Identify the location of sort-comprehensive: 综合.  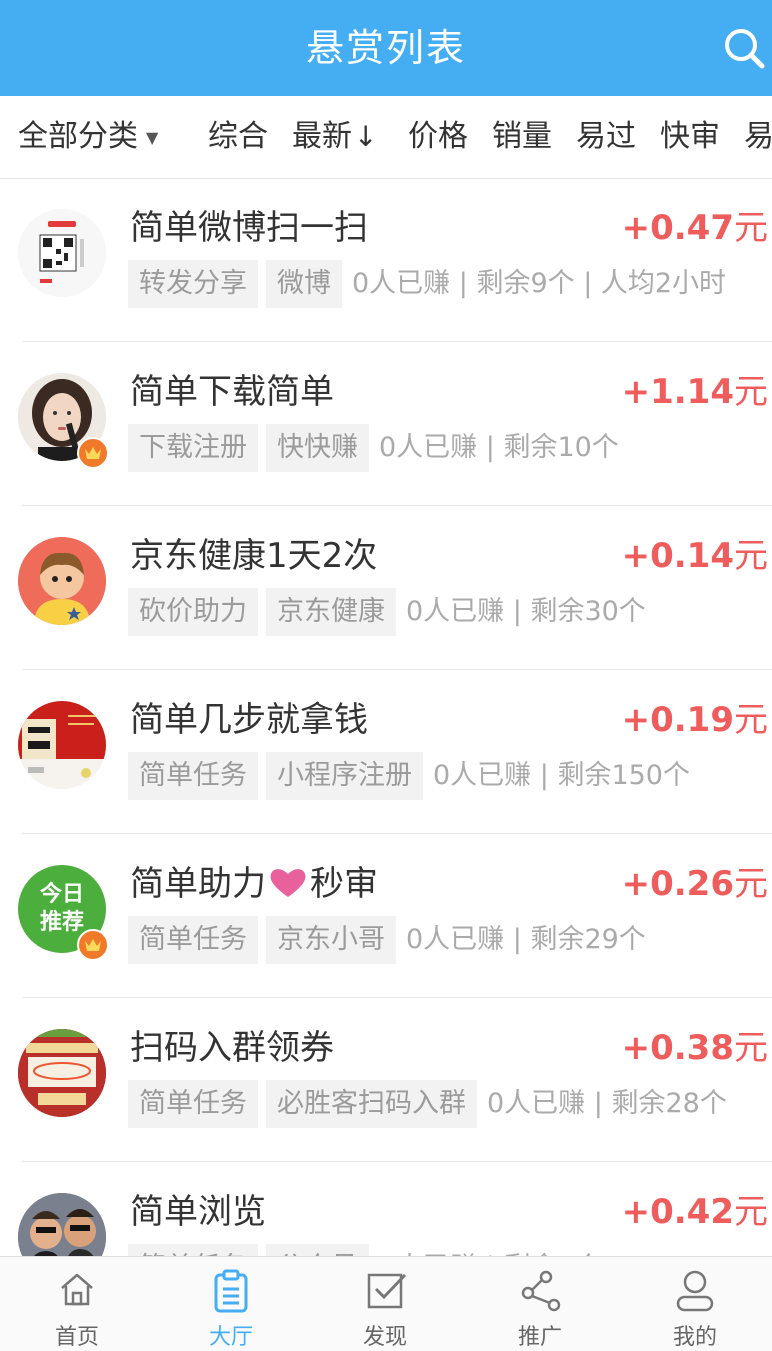
(238, 137).